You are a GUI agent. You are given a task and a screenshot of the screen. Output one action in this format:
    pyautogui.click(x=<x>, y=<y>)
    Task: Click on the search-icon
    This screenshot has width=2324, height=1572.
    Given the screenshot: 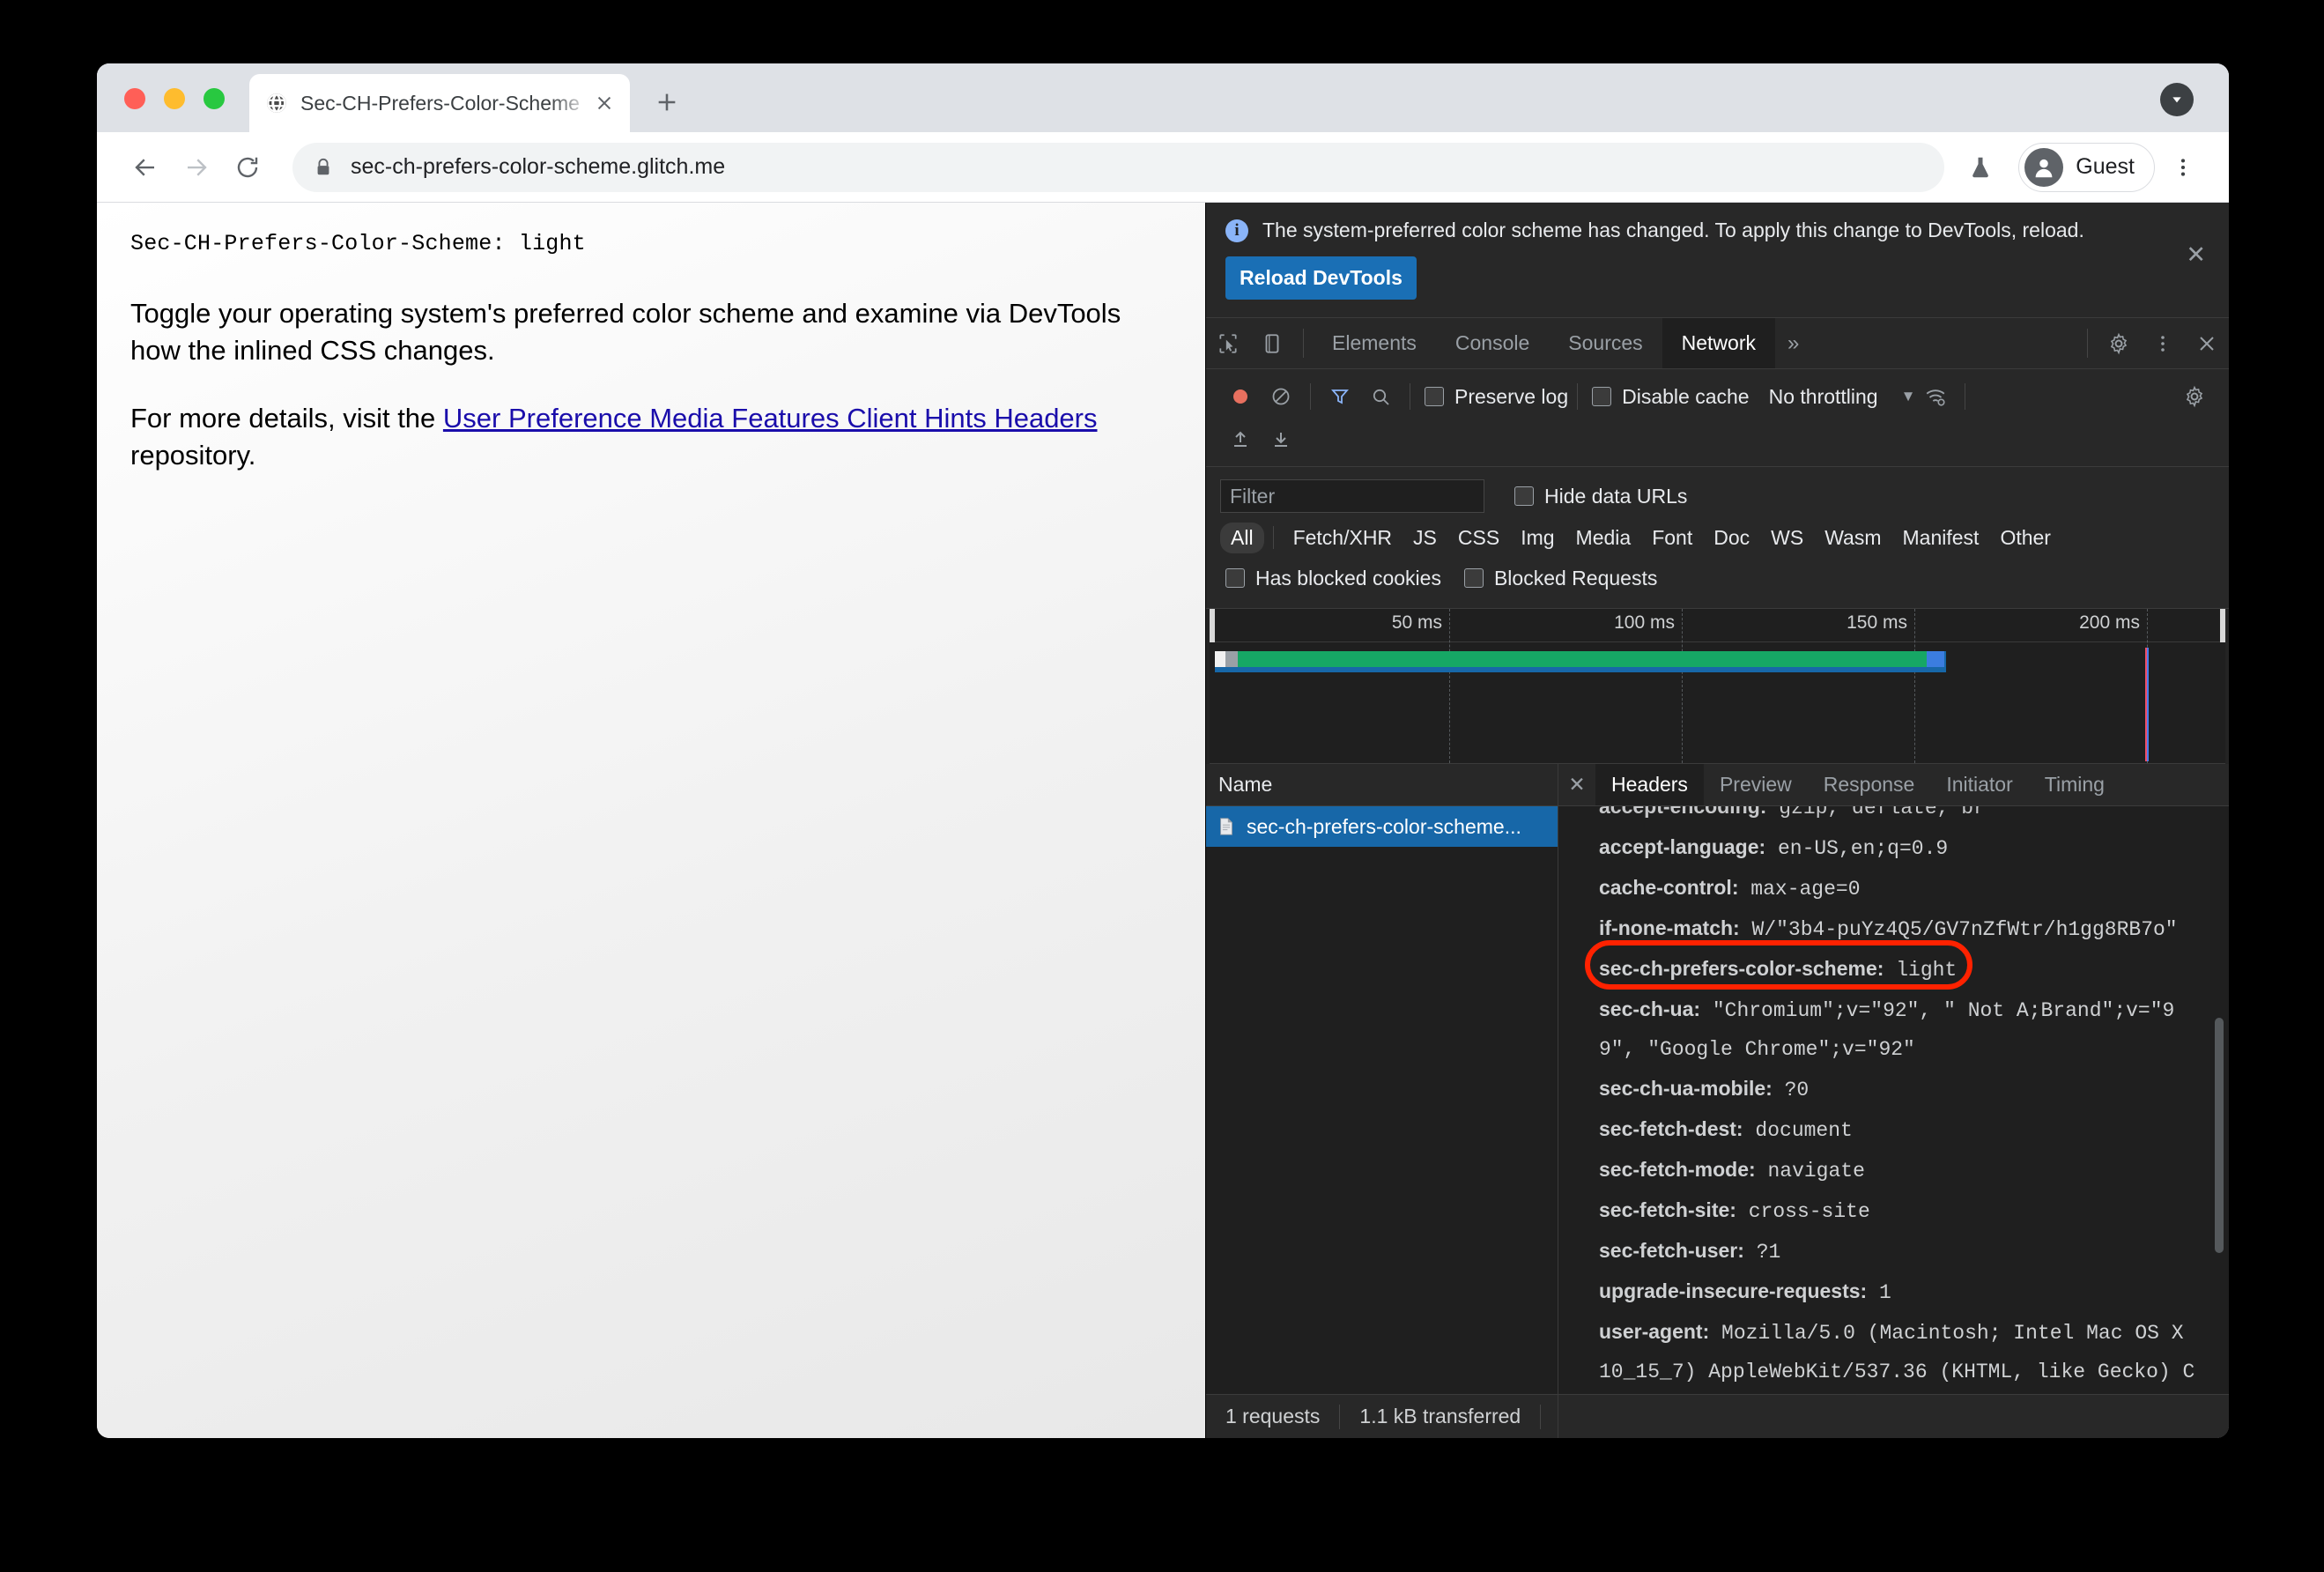 What is the action you would take?
    pyautogui.click(x=1380, y=396)
    